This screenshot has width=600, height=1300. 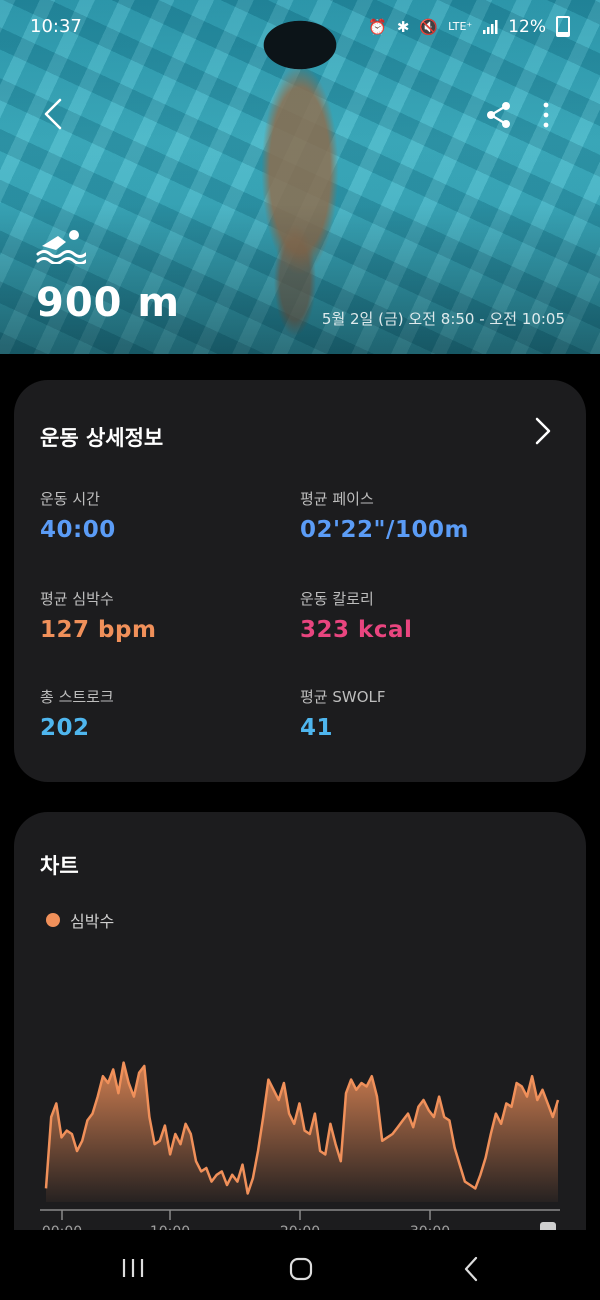 I want to click on stat-avg-pace: 평균 페이스 02'22"/100m, so click(x=384, y=515).